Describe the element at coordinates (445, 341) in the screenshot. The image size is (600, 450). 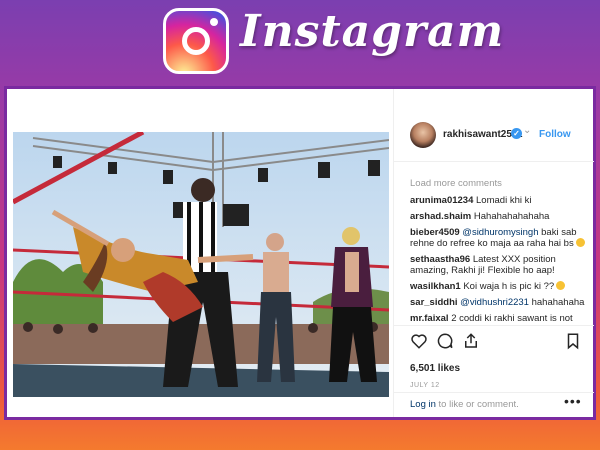
I see `comment-icon` at that location.